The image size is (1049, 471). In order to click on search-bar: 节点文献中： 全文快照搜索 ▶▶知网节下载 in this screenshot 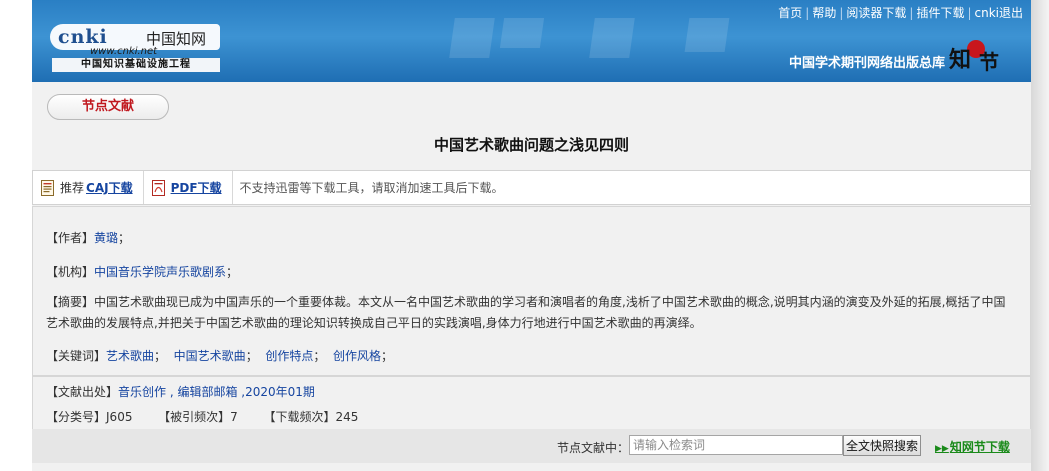, I will do `click(531, 446)`.